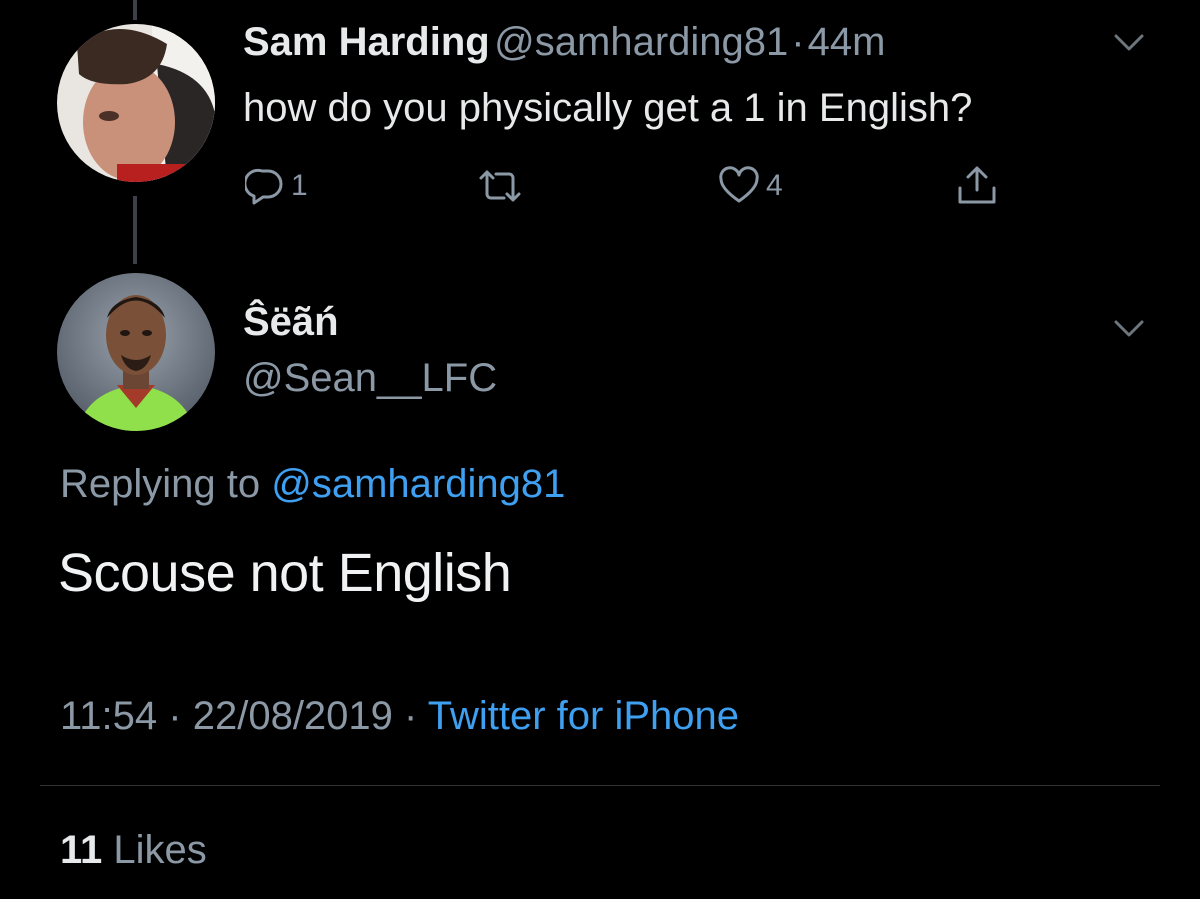 The height and width of the screenshot is (899, 1200). What do you see at coordinates (299, 185) in the screenshot?
I see `reply-count: 1` at bounding box center [299, 185].